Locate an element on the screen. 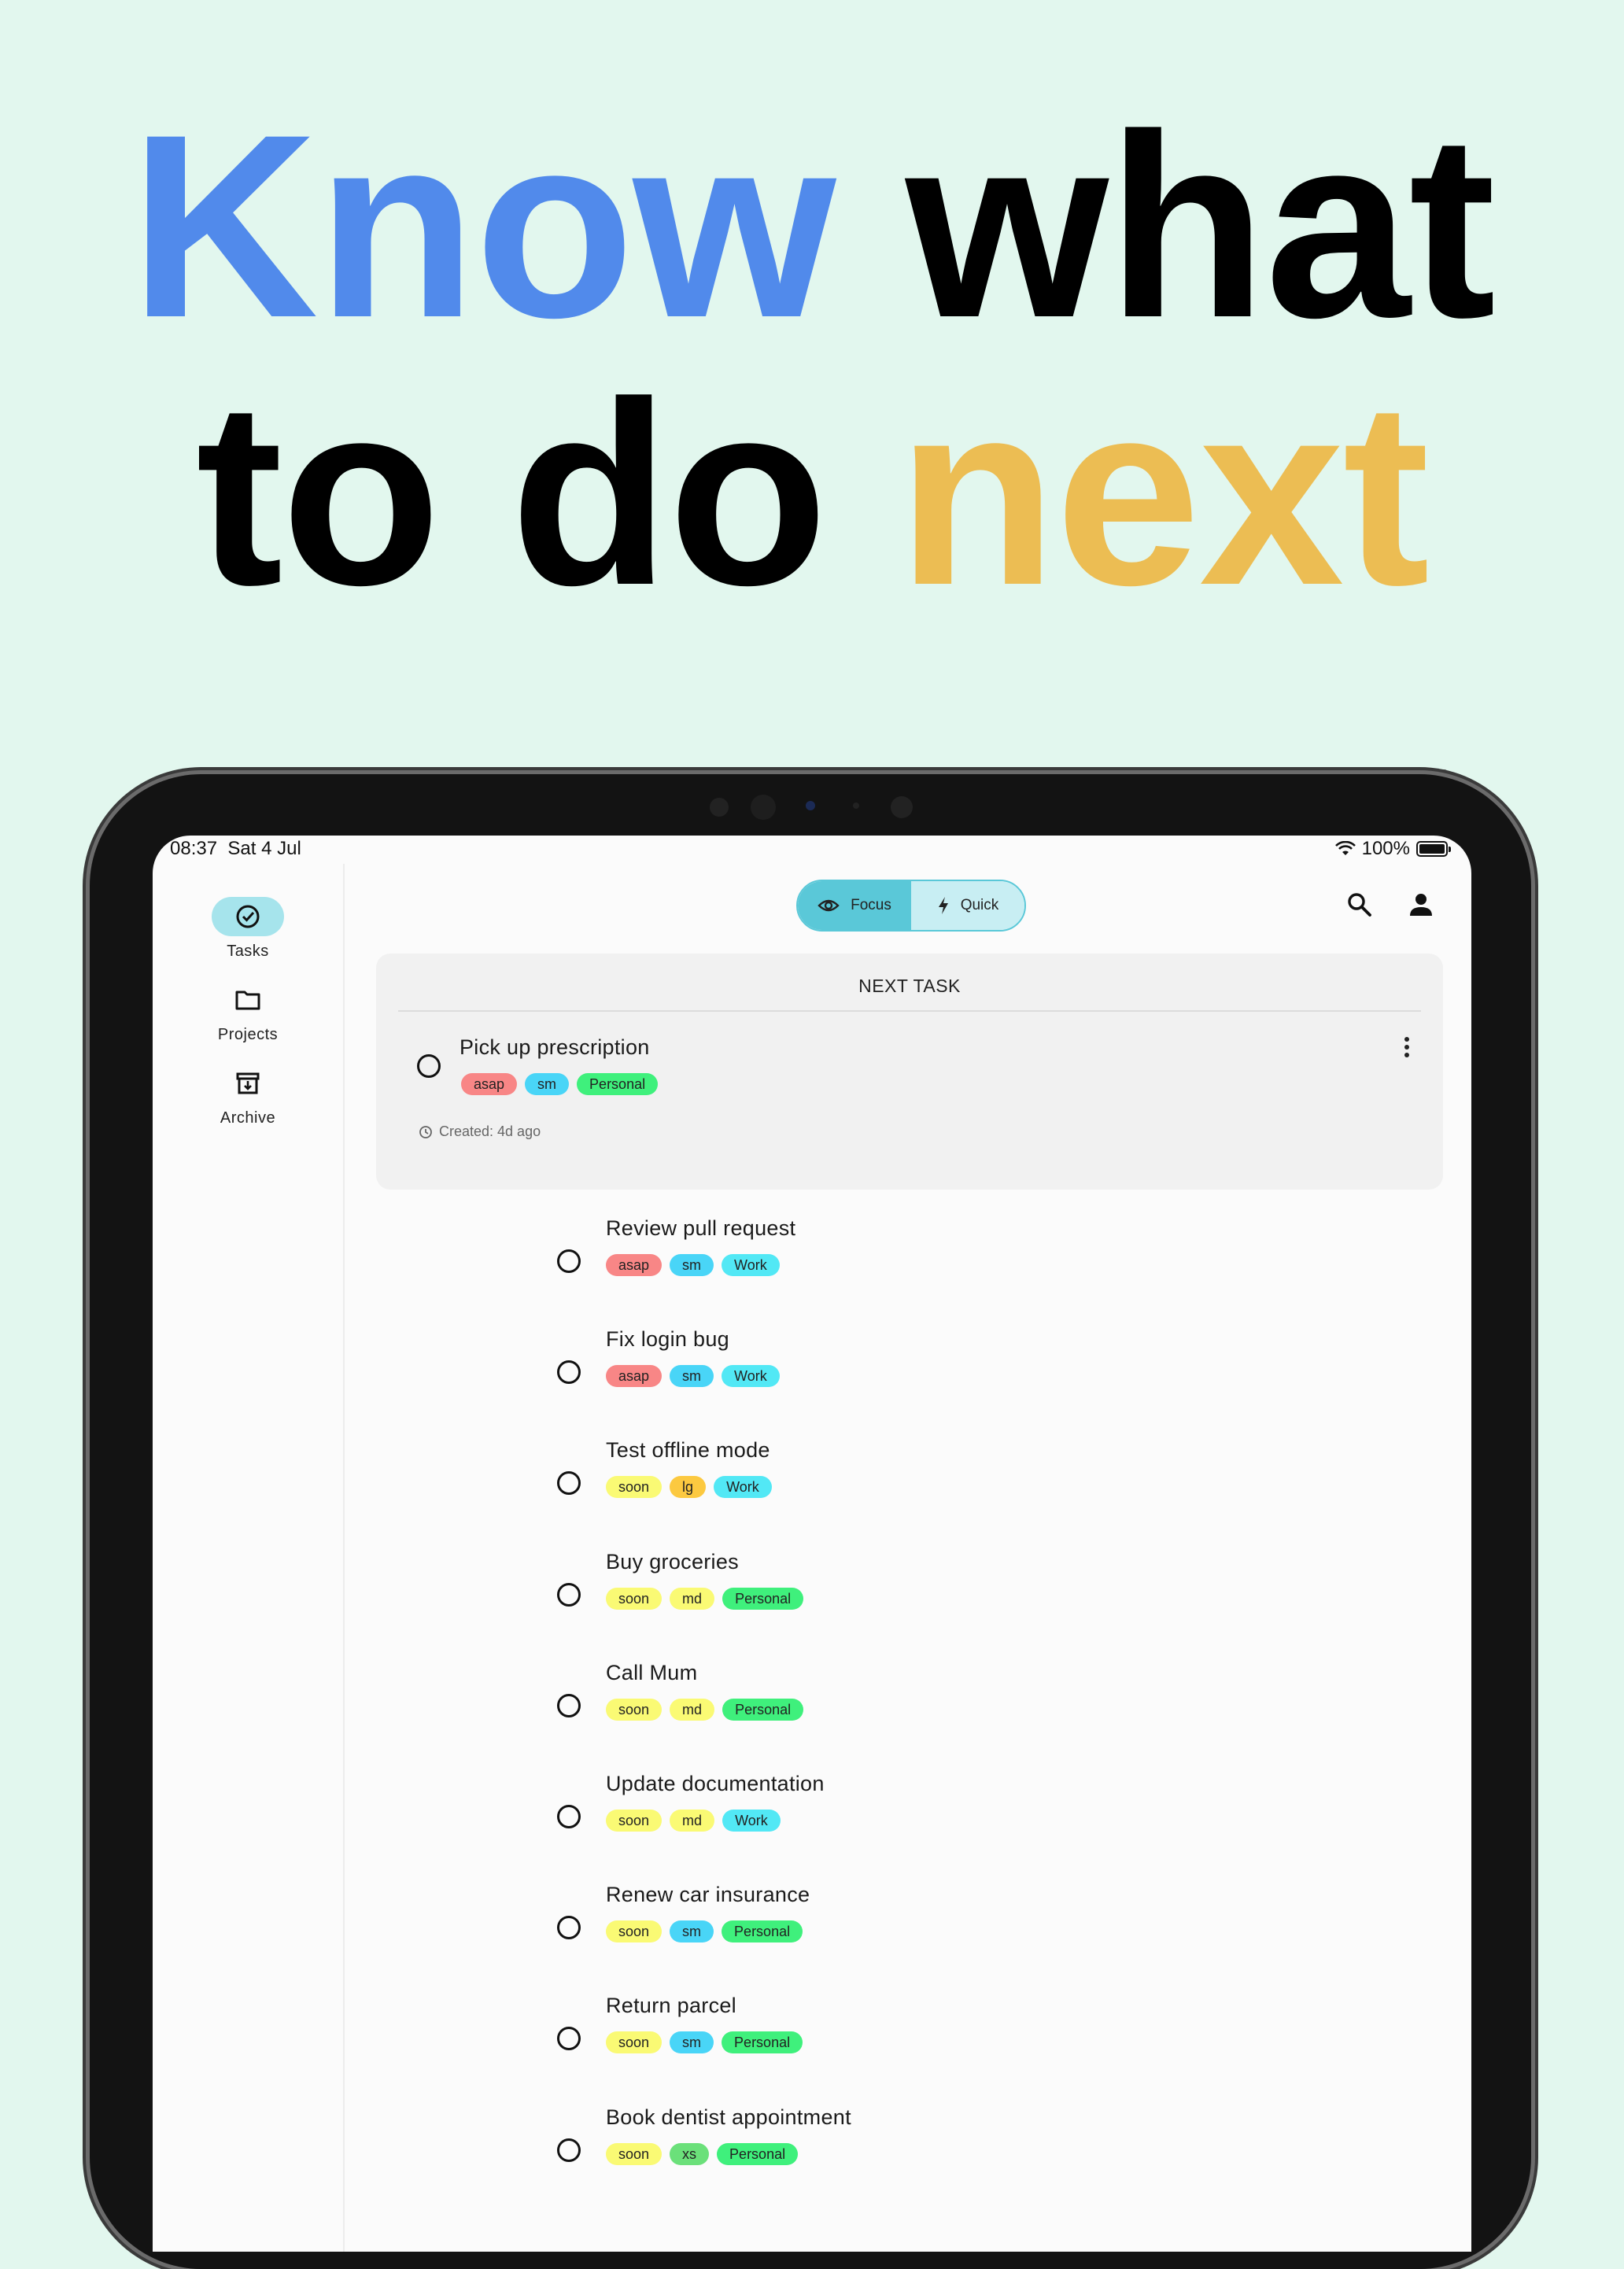 This screenshot has height=2269, width=1624. next-task-complete-checkbox is located at coordinates (429, 1066).